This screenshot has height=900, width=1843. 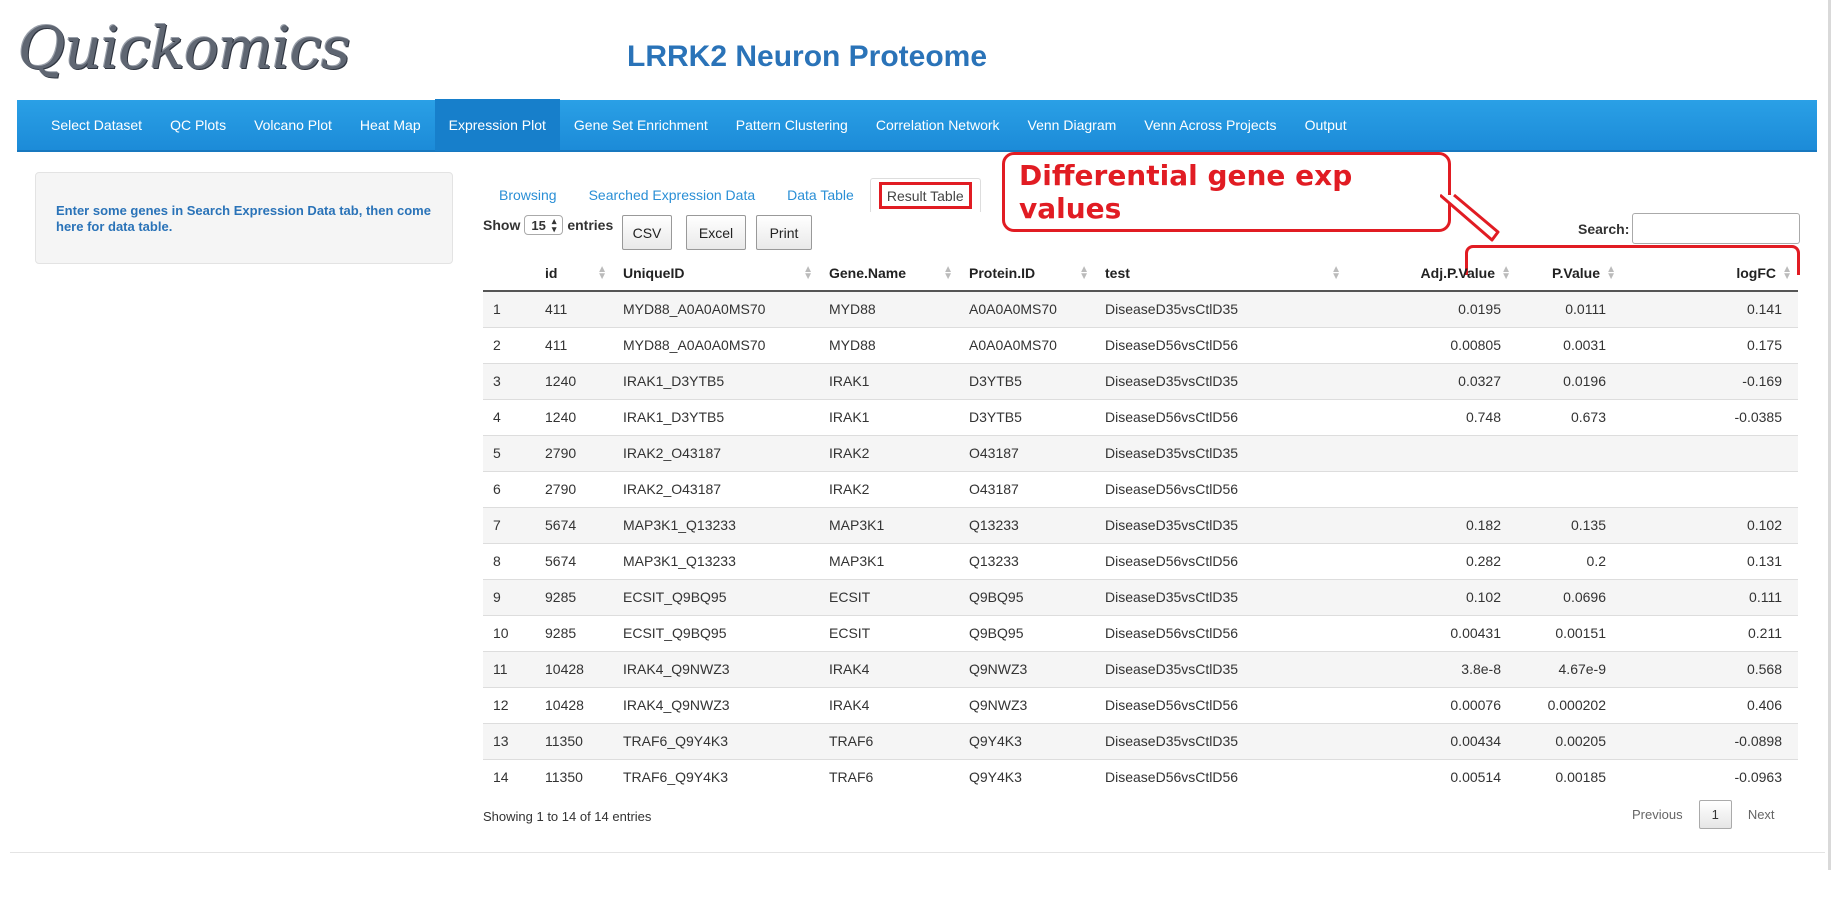 What do you see at coordinates (1715, 814) in the screenshot?
I see `page-1-button: 1` at bounding box center [1715, 814].